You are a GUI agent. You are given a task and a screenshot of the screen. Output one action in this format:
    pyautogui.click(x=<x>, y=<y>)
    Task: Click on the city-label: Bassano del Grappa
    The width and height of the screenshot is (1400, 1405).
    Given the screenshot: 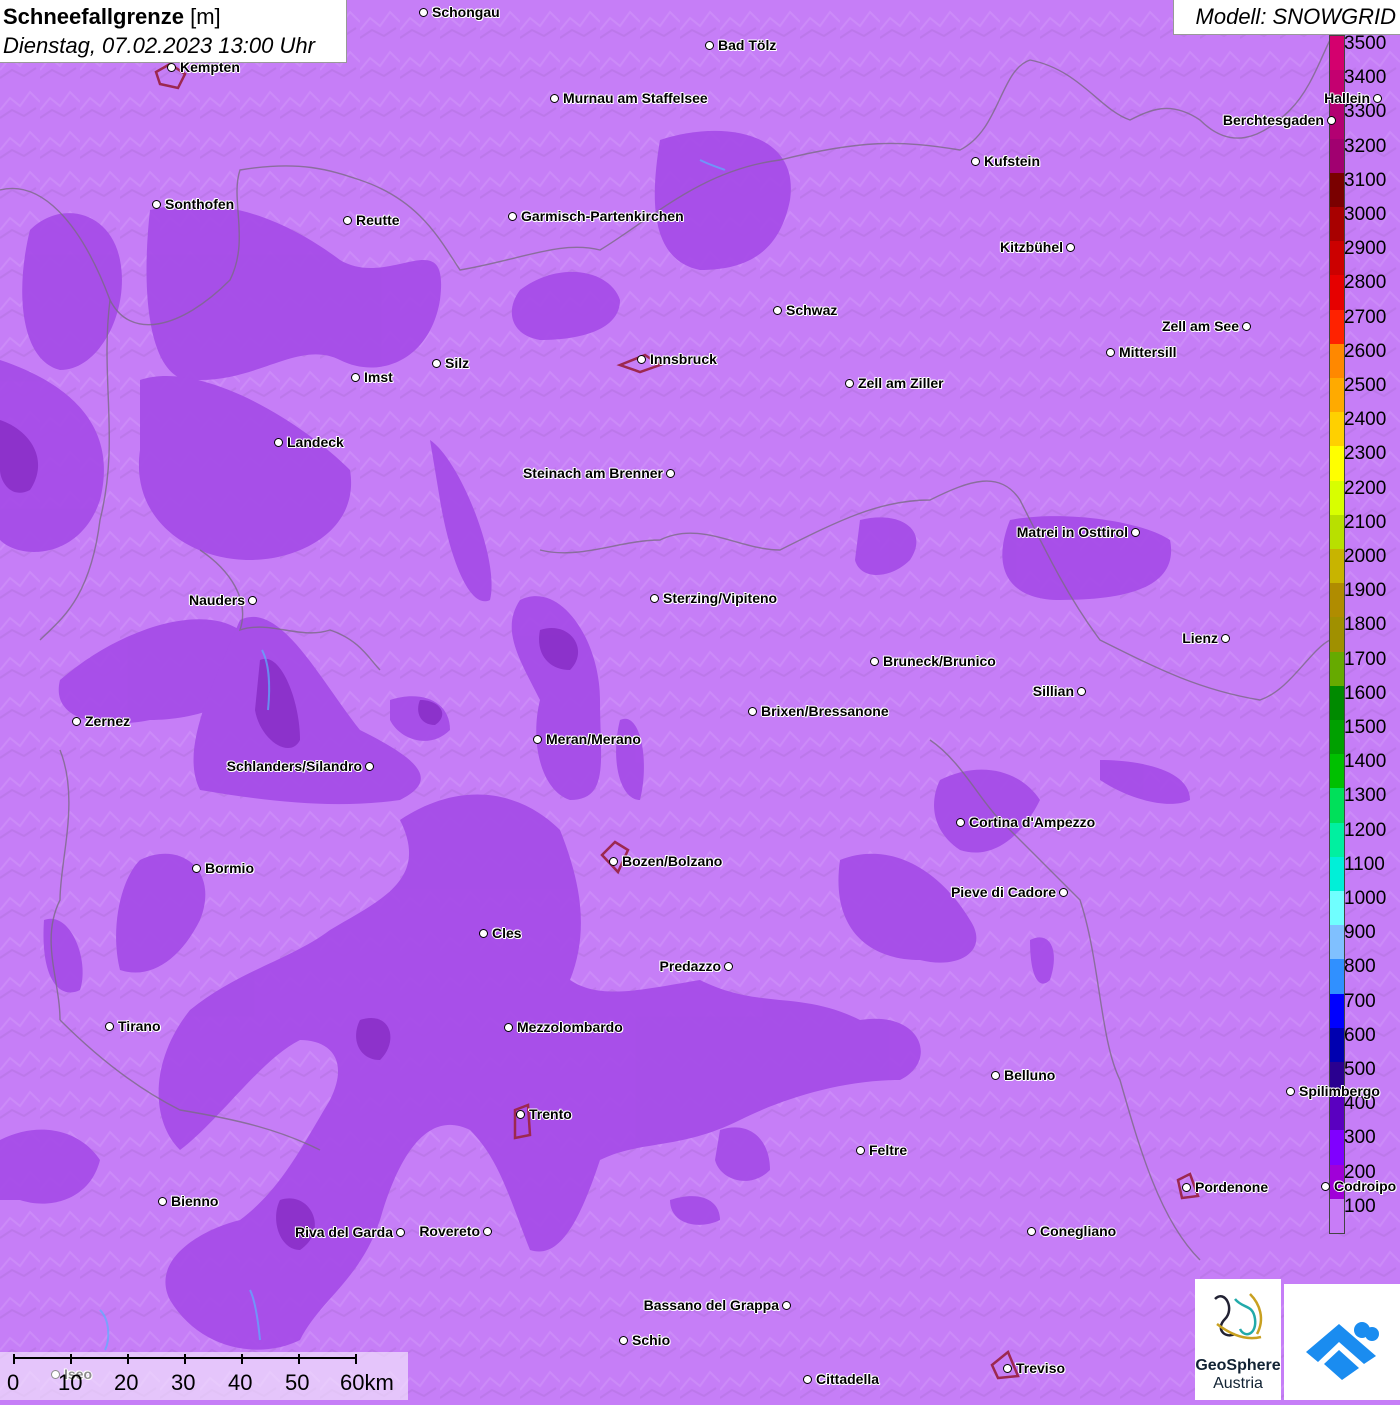 What is the action you would take?
    pyautogui.click(x=711, y=1305)
    